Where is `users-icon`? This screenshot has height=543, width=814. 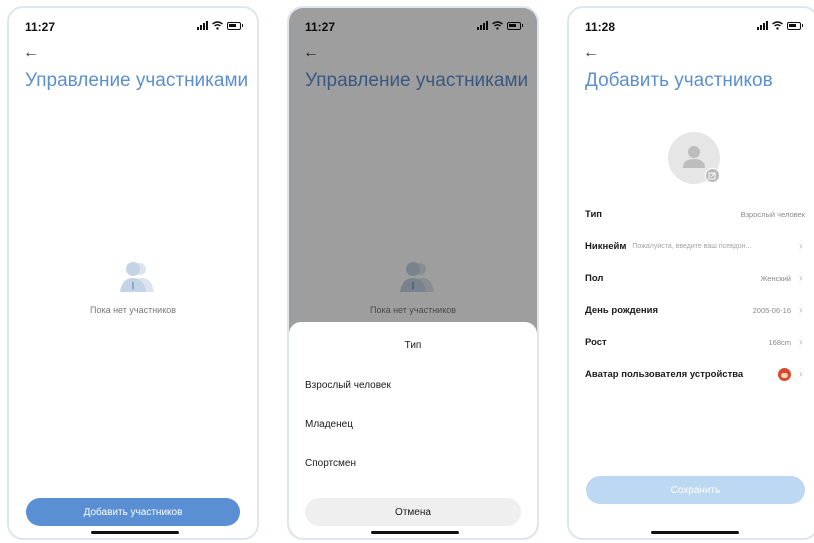 users-icon is located at coordinates (137, 277).